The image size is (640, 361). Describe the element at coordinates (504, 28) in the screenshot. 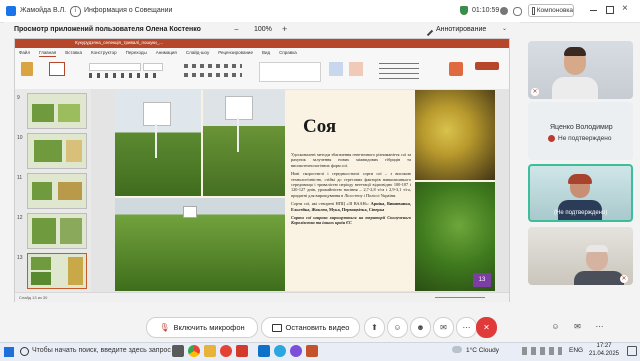

I see `chevron-down-icon: ⌄` at that location.